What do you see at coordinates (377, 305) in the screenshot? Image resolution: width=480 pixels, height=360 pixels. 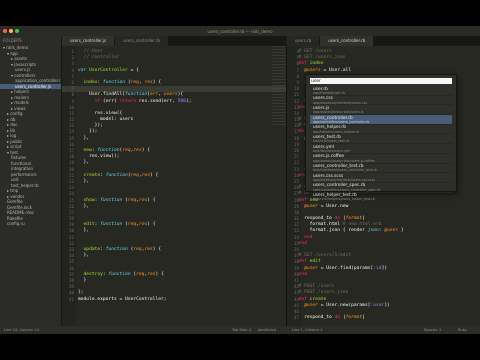 I see `code-token: :user` at bounding box center [377, 305].